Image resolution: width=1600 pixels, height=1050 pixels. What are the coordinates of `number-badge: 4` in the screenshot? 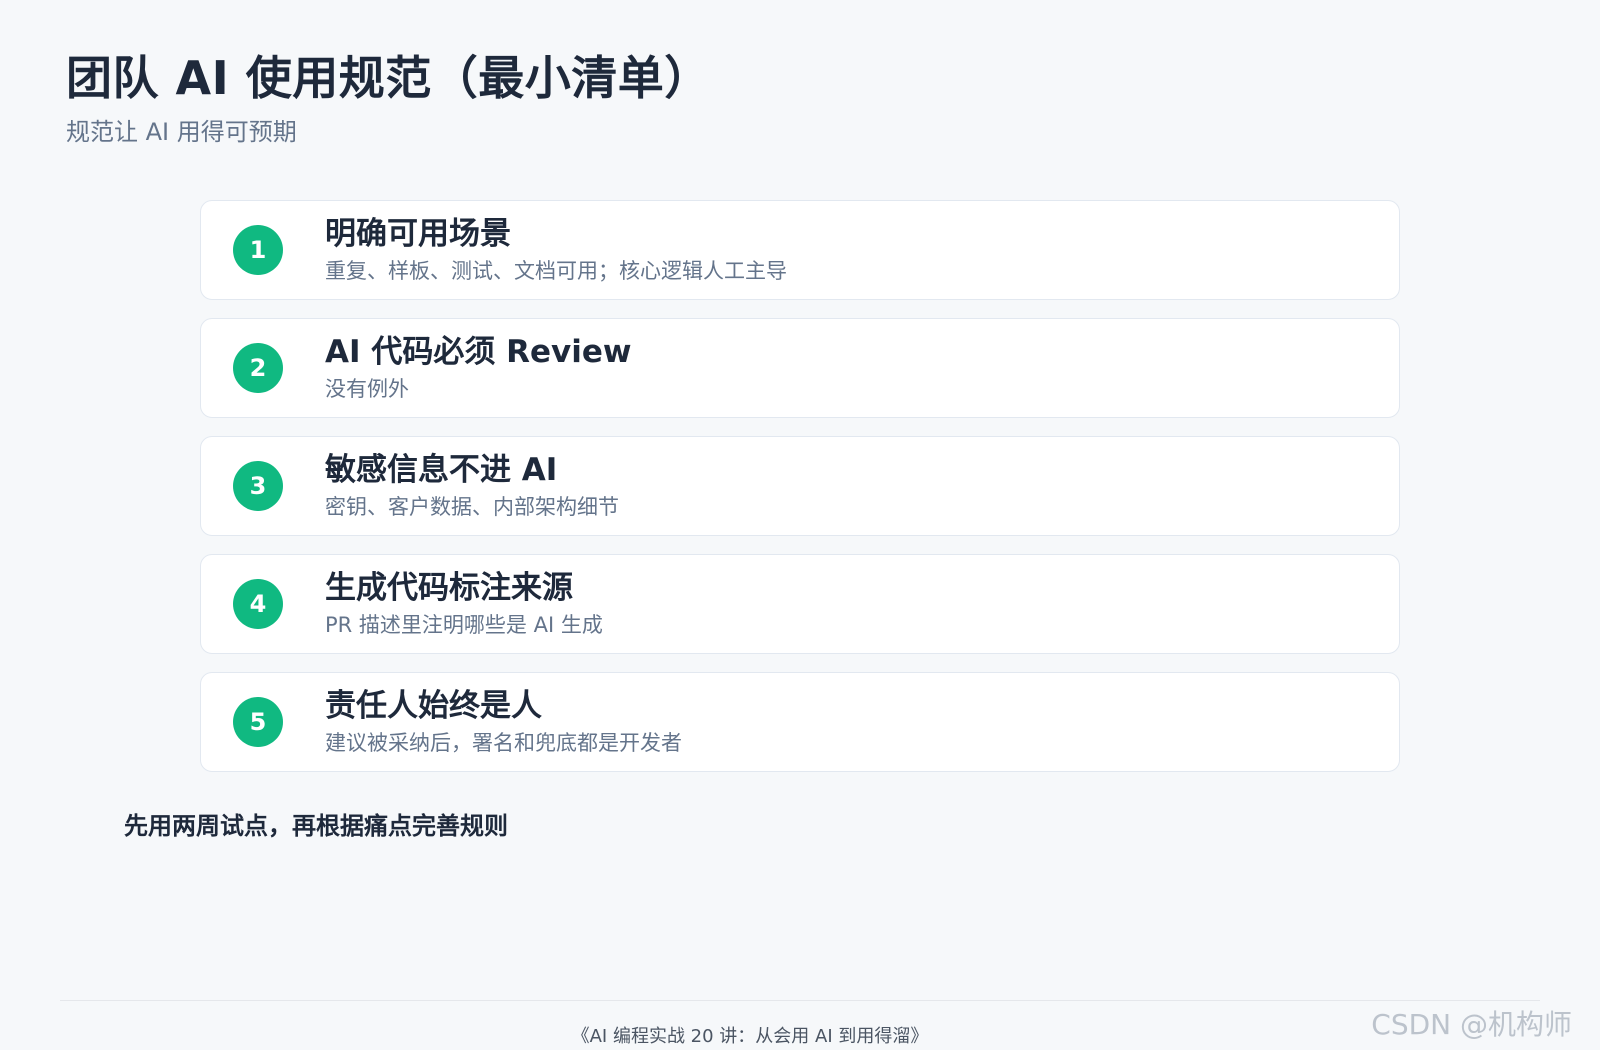 It's located at (258, 604).